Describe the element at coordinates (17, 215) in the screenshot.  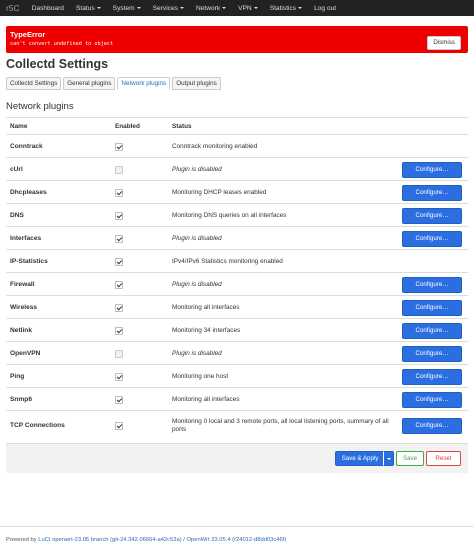
I see `plugin-name: DNS` at that location.